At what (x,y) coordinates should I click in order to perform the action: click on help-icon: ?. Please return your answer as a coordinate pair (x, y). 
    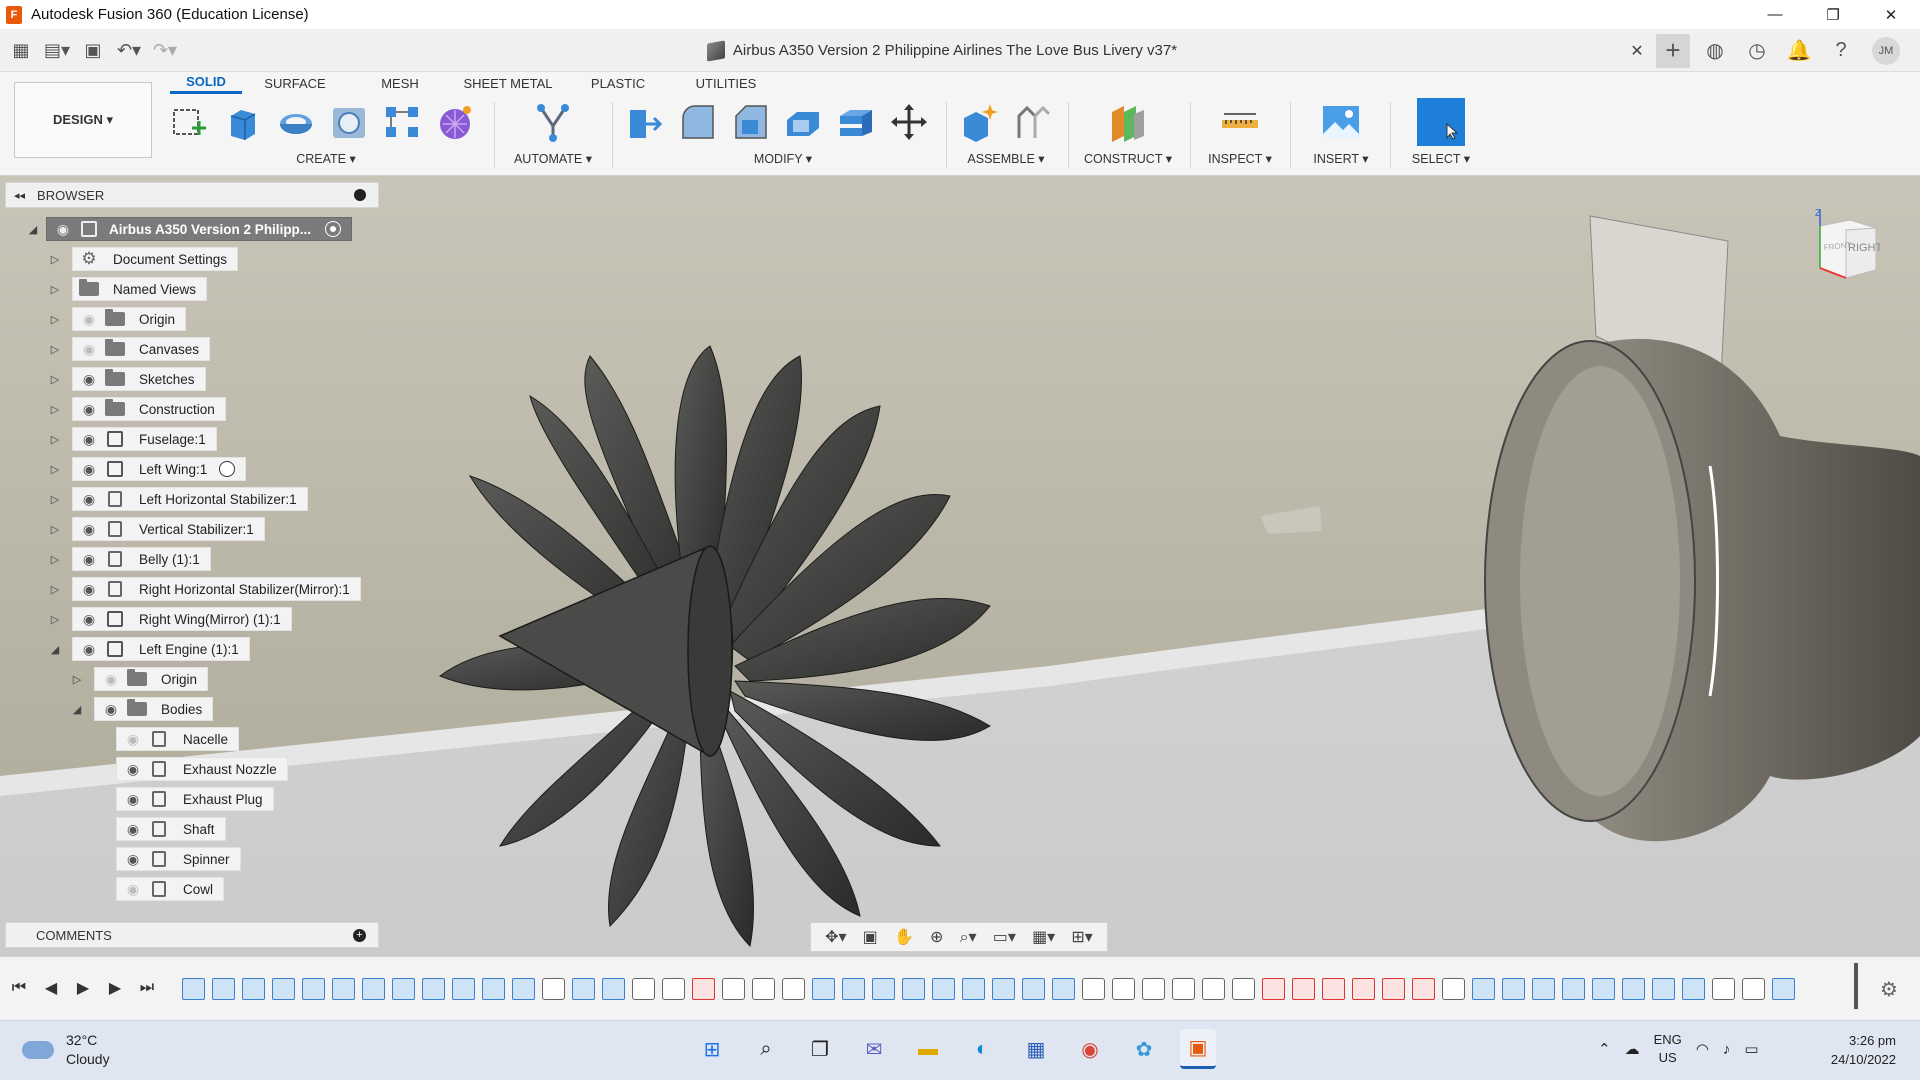
    Looking at the image, I should click on (1841, 51).